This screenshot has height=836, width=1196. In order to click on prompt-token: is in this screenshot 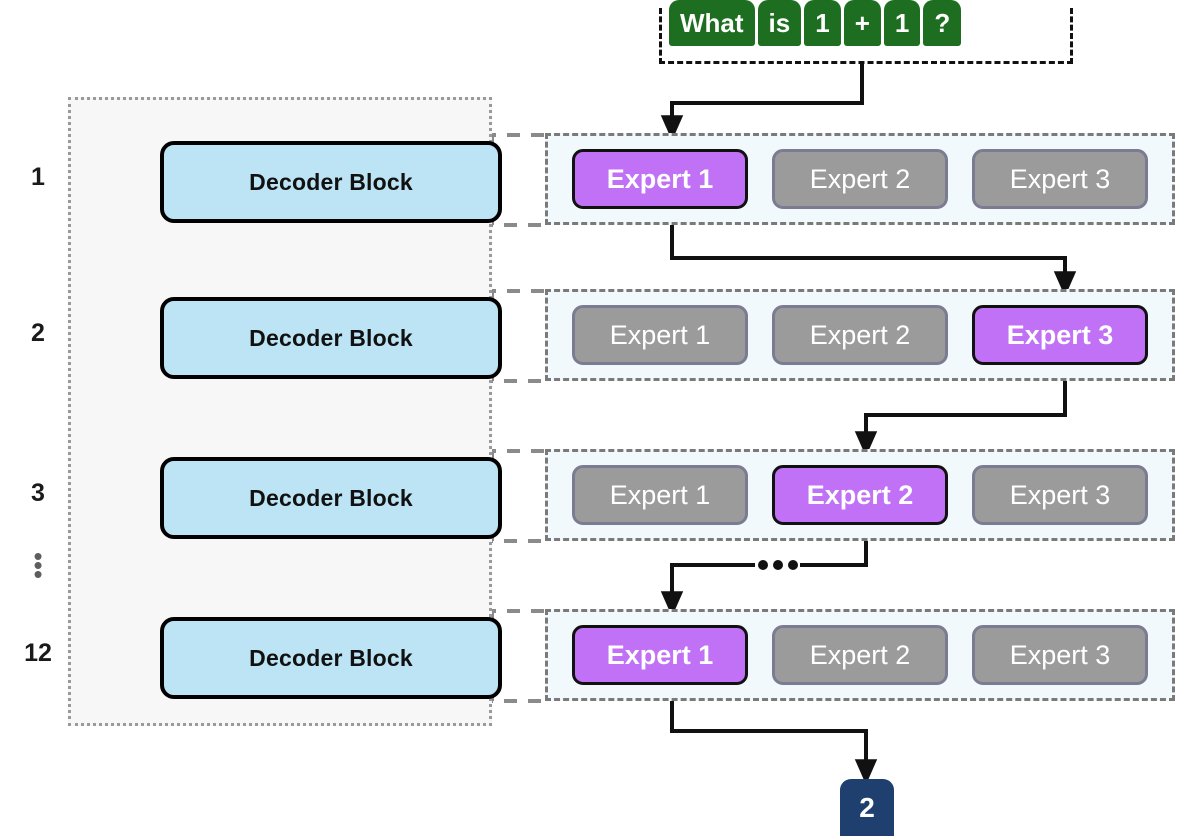, I will do `click(779, 23)`.